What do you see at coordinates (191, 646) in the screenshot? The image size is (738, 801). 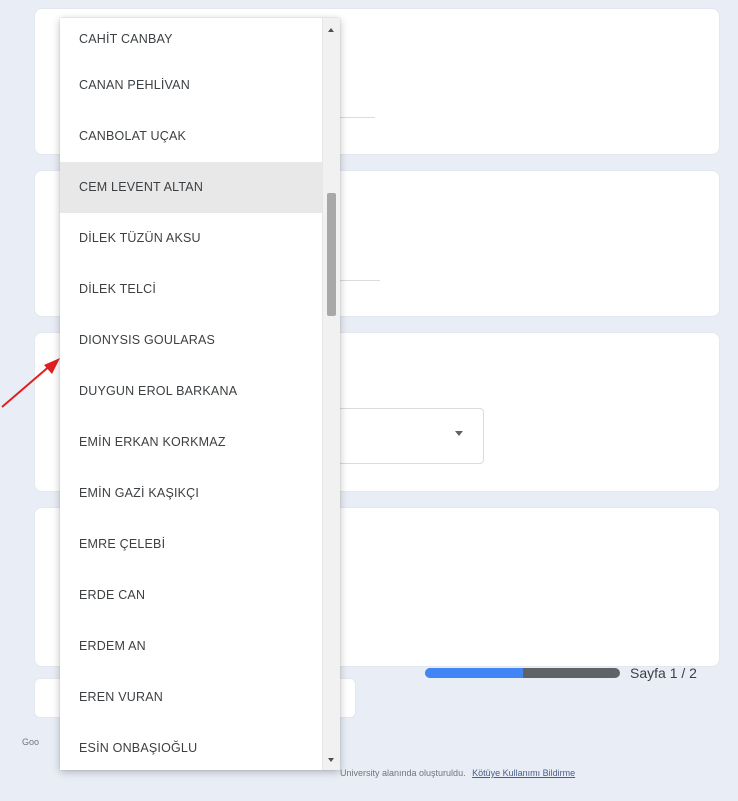 I see `dropdown-option: ERDEM AN` at bounding box center [191, 646].